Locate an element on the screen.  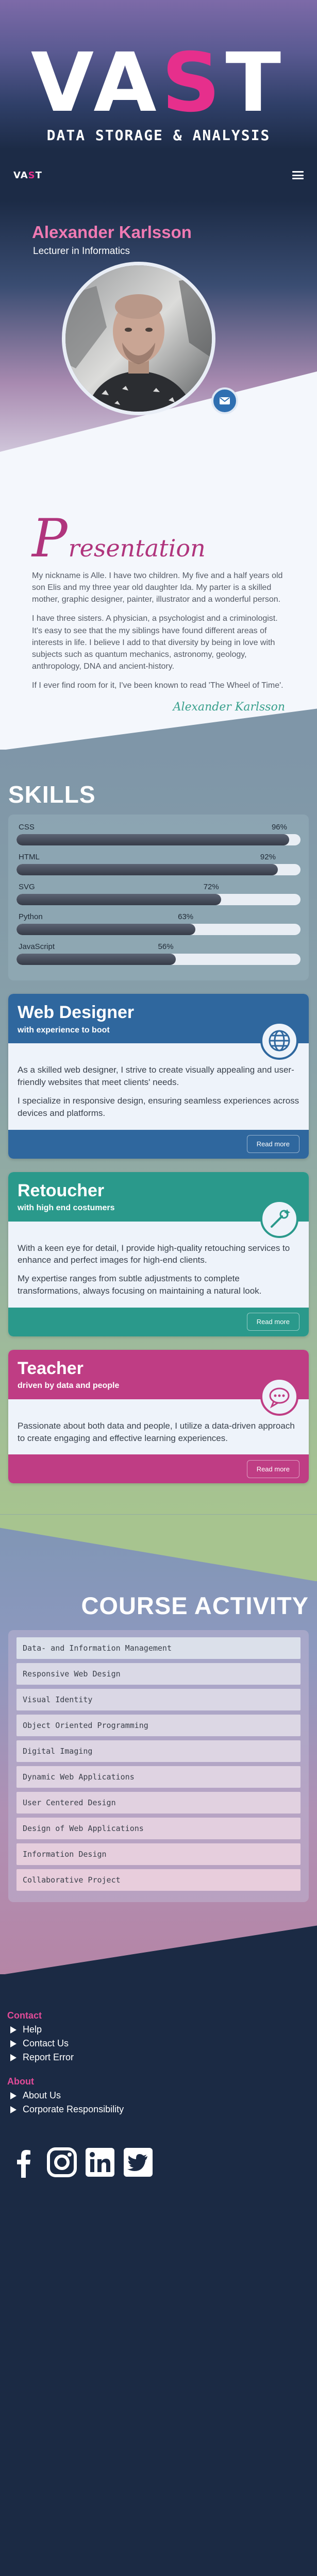
skill-row: SVG 72% is located at coordinates (159, 894).